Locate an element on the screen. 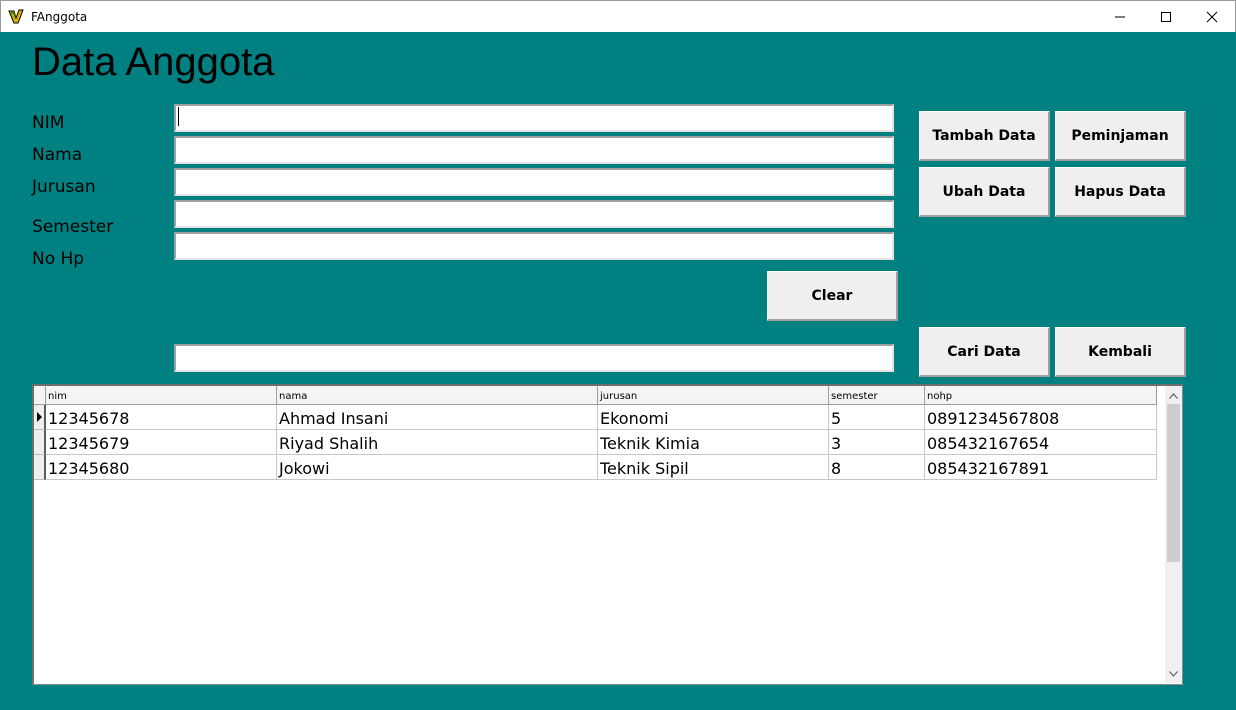 This screenshot has height=710, width=1236. title-bar: FAnggota is located at coordinates (618, 16).